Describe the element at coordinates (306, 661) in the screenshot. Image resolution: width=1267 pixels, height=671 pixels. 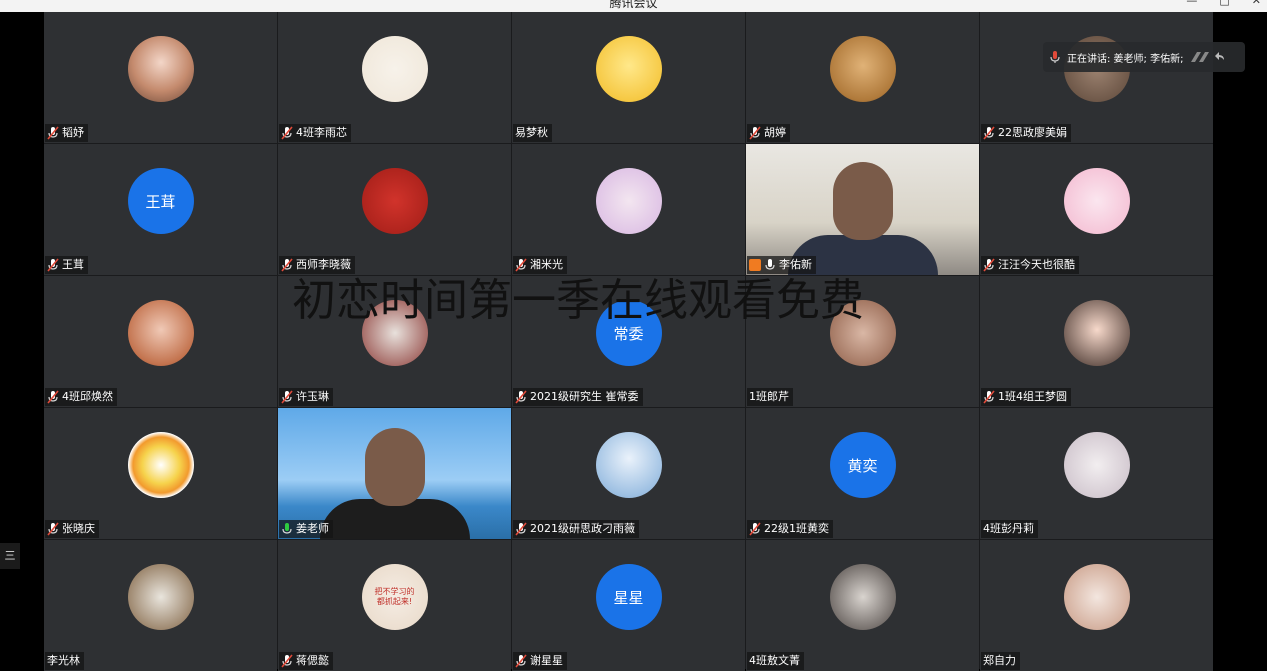
I see `participant-nameplate: 蒋偲懿` at that location.